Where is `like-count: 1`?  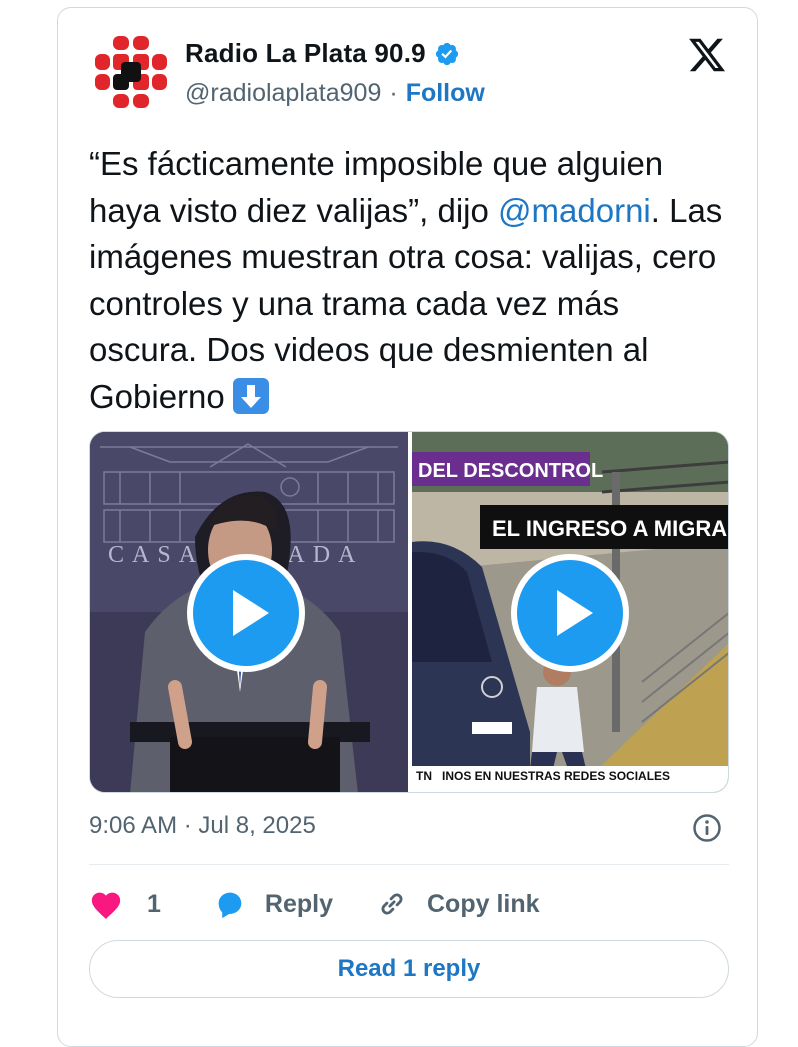 like-count: 1 is located at coordinates (154, 903).